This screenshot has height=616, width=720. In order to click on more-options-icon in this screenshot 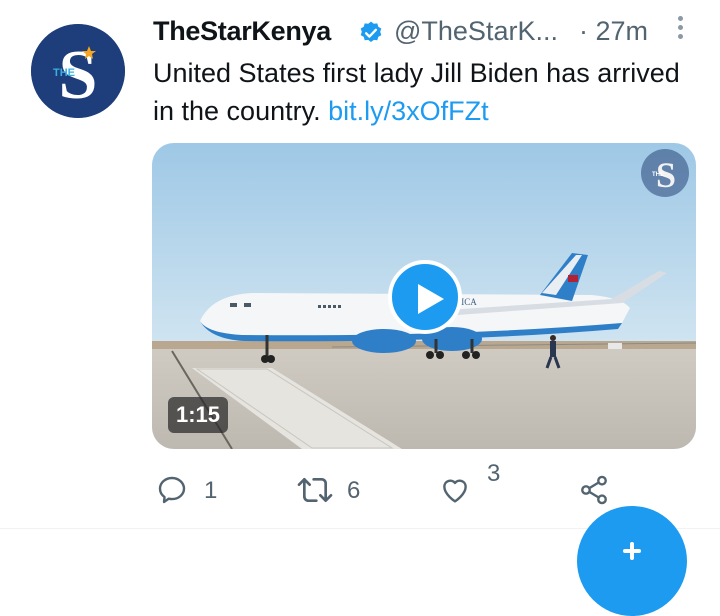, I will do `click(680, 31)`.